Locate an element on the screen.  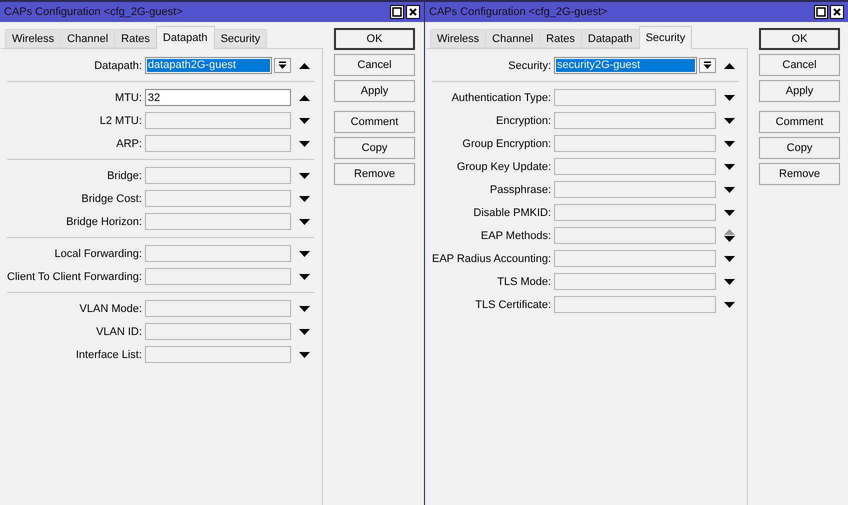
field-label: Client To Client Forwarding: is located at coordinates (74, 276).